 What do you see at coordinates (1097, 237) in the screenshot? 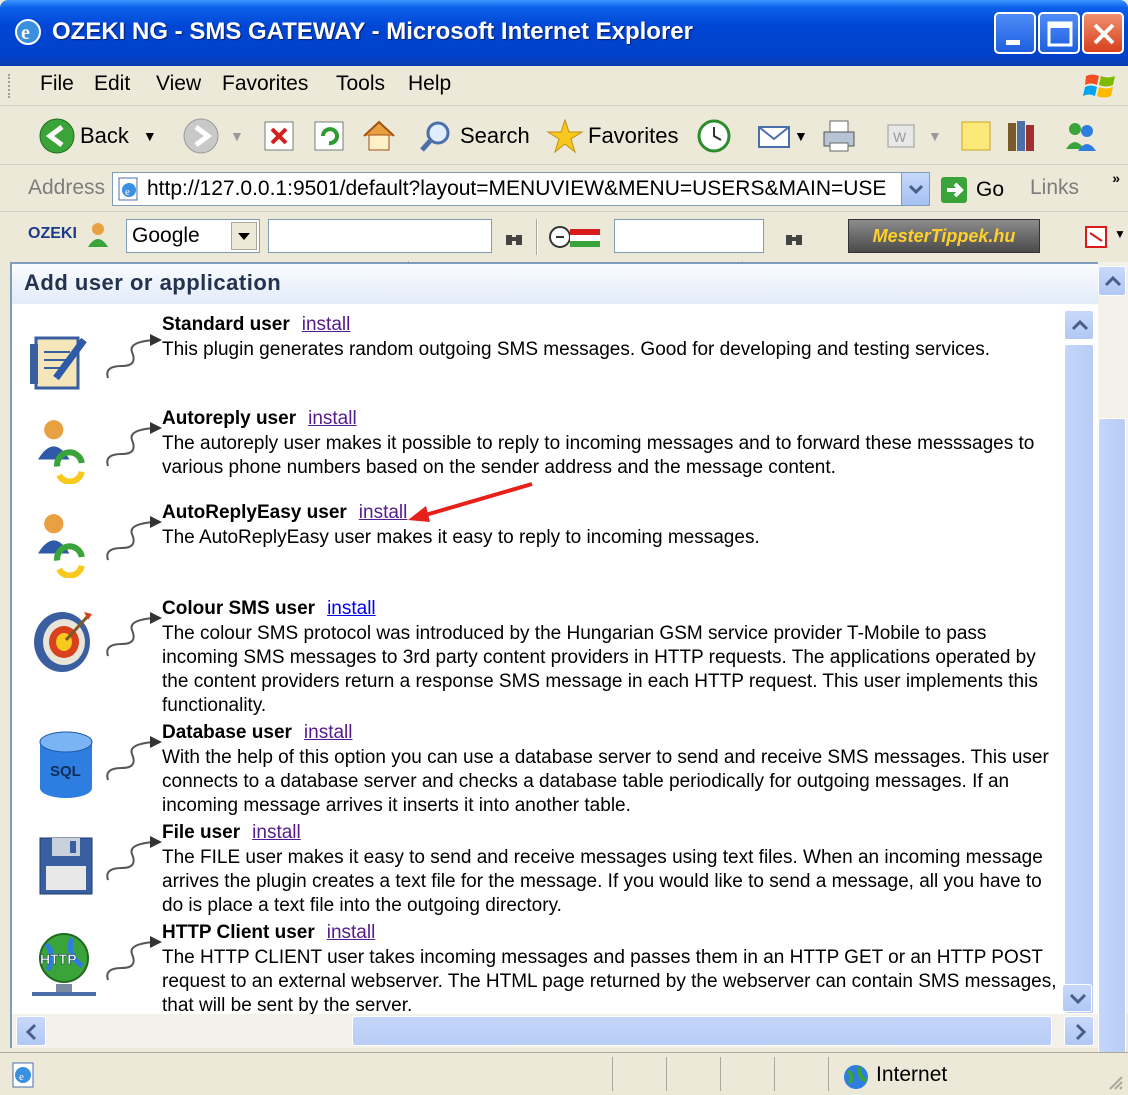
I see `popup-blocker-icon` at bounding box center [1097, 237].